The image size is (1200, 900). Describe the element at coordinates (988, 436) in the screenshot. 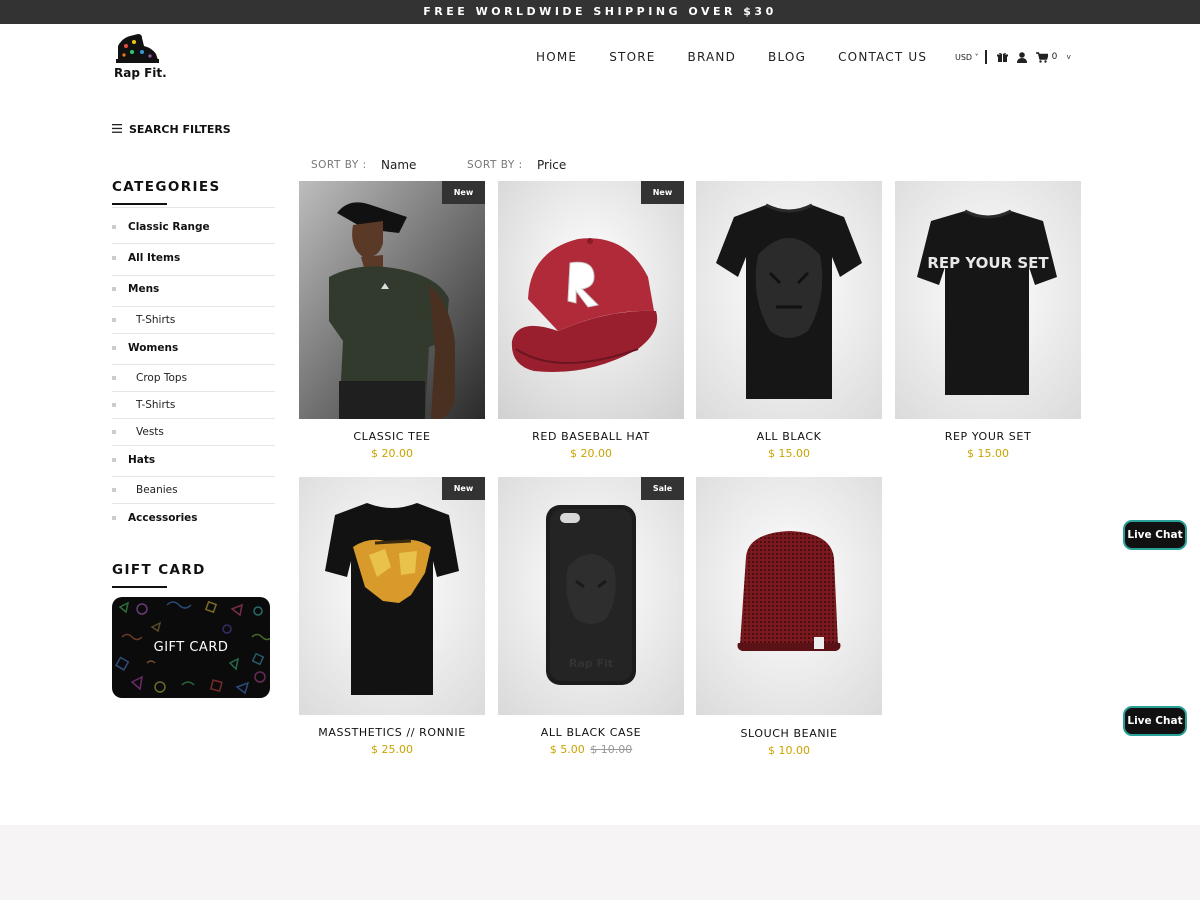

I see `product-name: REP YOUR SET` at that location.